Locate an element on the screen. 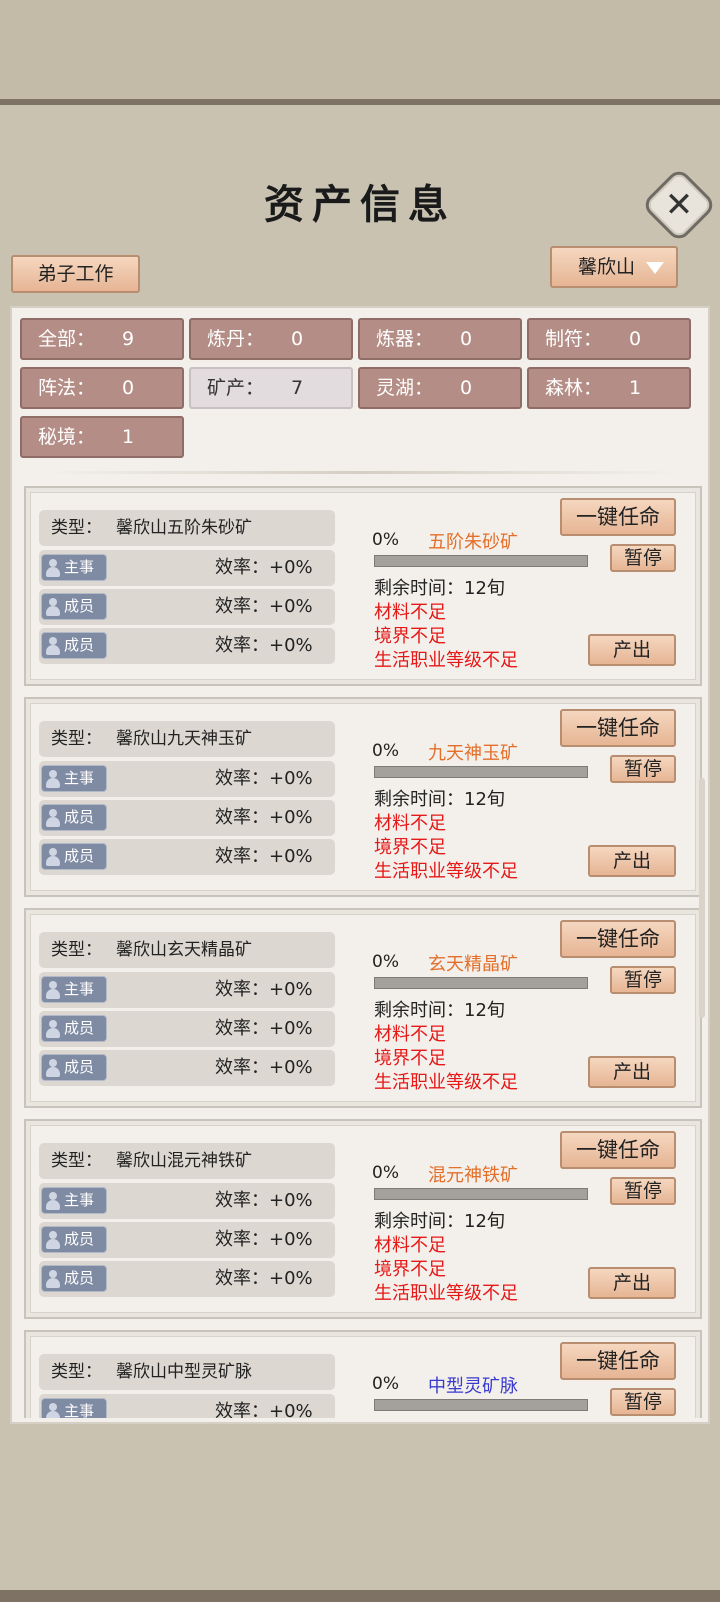 Image resolution: width=720 pixels, height=1602 pixels. filter-mine: 矿产： 7 is located at coordinates (271, 388).